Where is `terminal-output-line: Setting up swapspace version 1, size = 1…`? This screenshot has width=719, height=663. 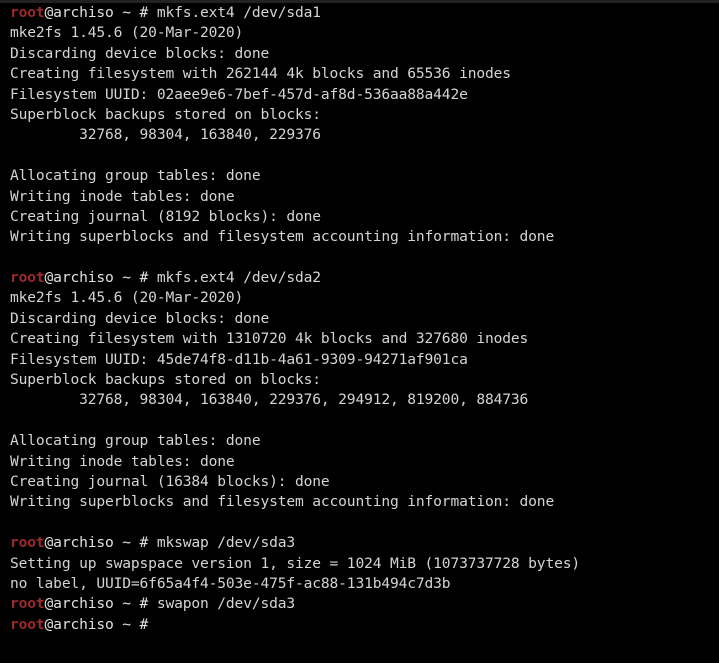 terminal-output-line: Setting up swapspace version 1, size = 1… is located at coordinates (364, 564).